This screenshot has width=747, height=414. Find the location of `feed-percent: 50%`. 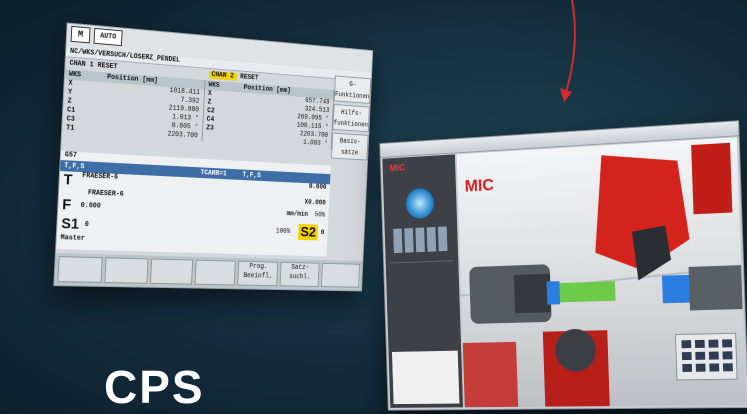

feed-percent: 50% is located at coordinates (320, 215).